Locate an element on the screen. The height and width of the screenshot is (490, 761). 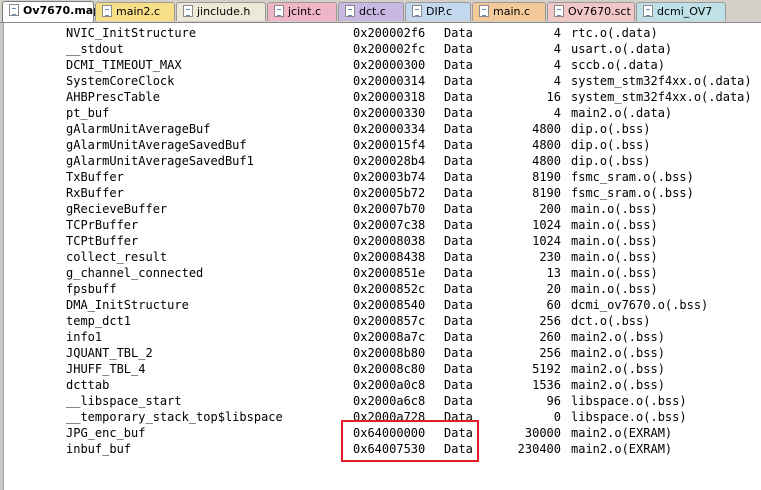
symbol-name: RxBuffer is located at coordinates (95, 193).